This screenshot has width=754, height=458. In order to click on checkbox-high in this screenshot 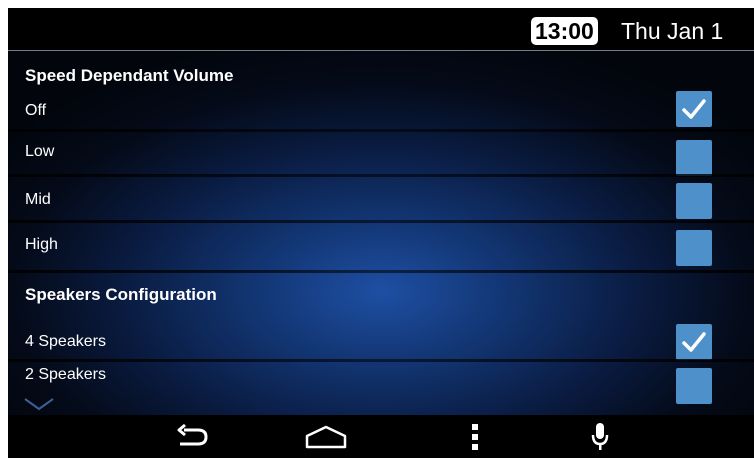, I will do `click(694, 248)`.